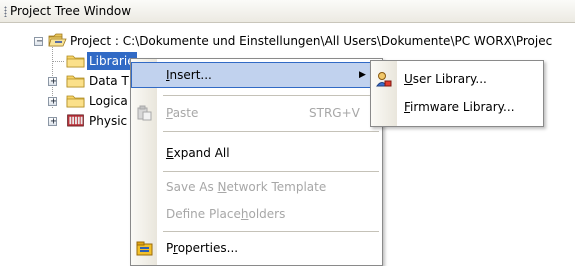  What do you see at coordinates (362, 75) in the screenshot?
I see `submenu-arrow-icon: ▶` at bounding box center [362, 75].